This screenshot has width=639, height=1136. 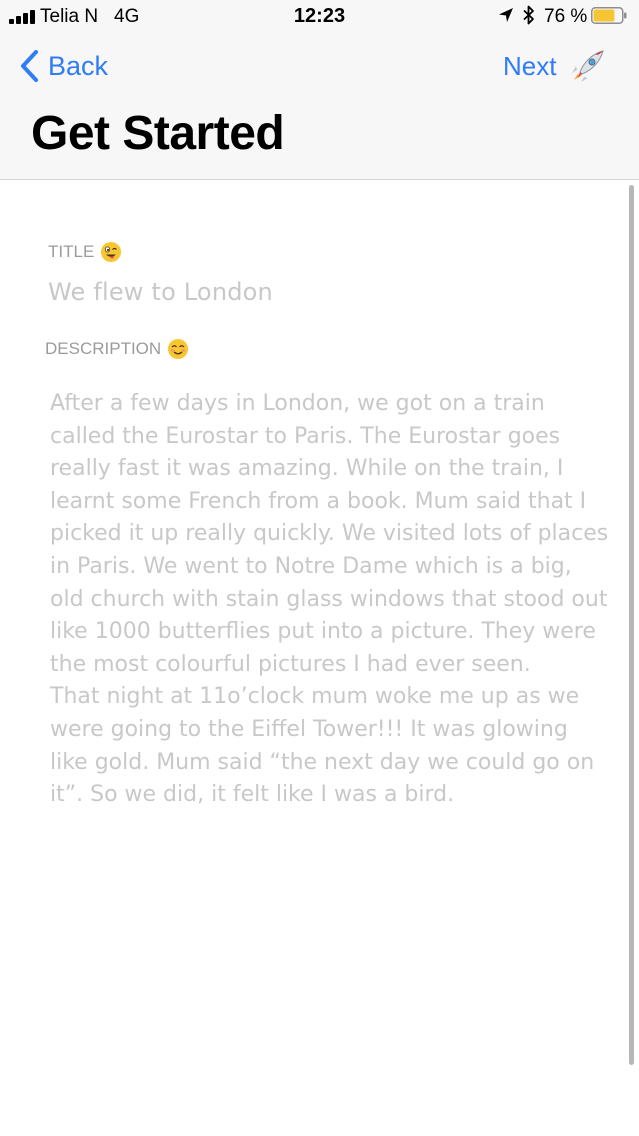 I want to click on title-label: TITLE, so click(x=85, y=252).